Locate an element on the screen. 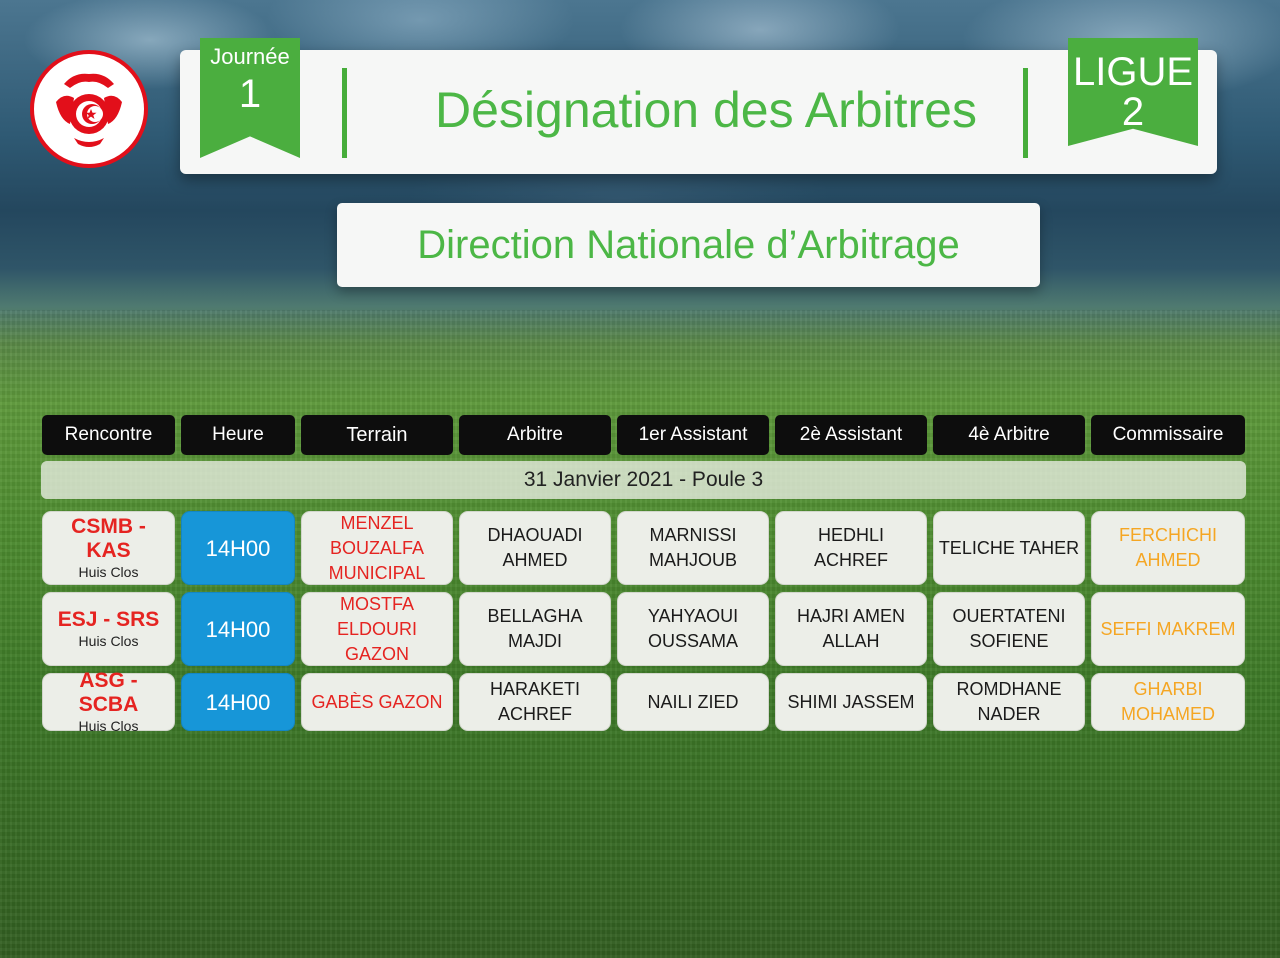 The image size is (1280, 958). match-assistant2: HAJRI AMEN ALLAH is located at coordinates (851, 629).